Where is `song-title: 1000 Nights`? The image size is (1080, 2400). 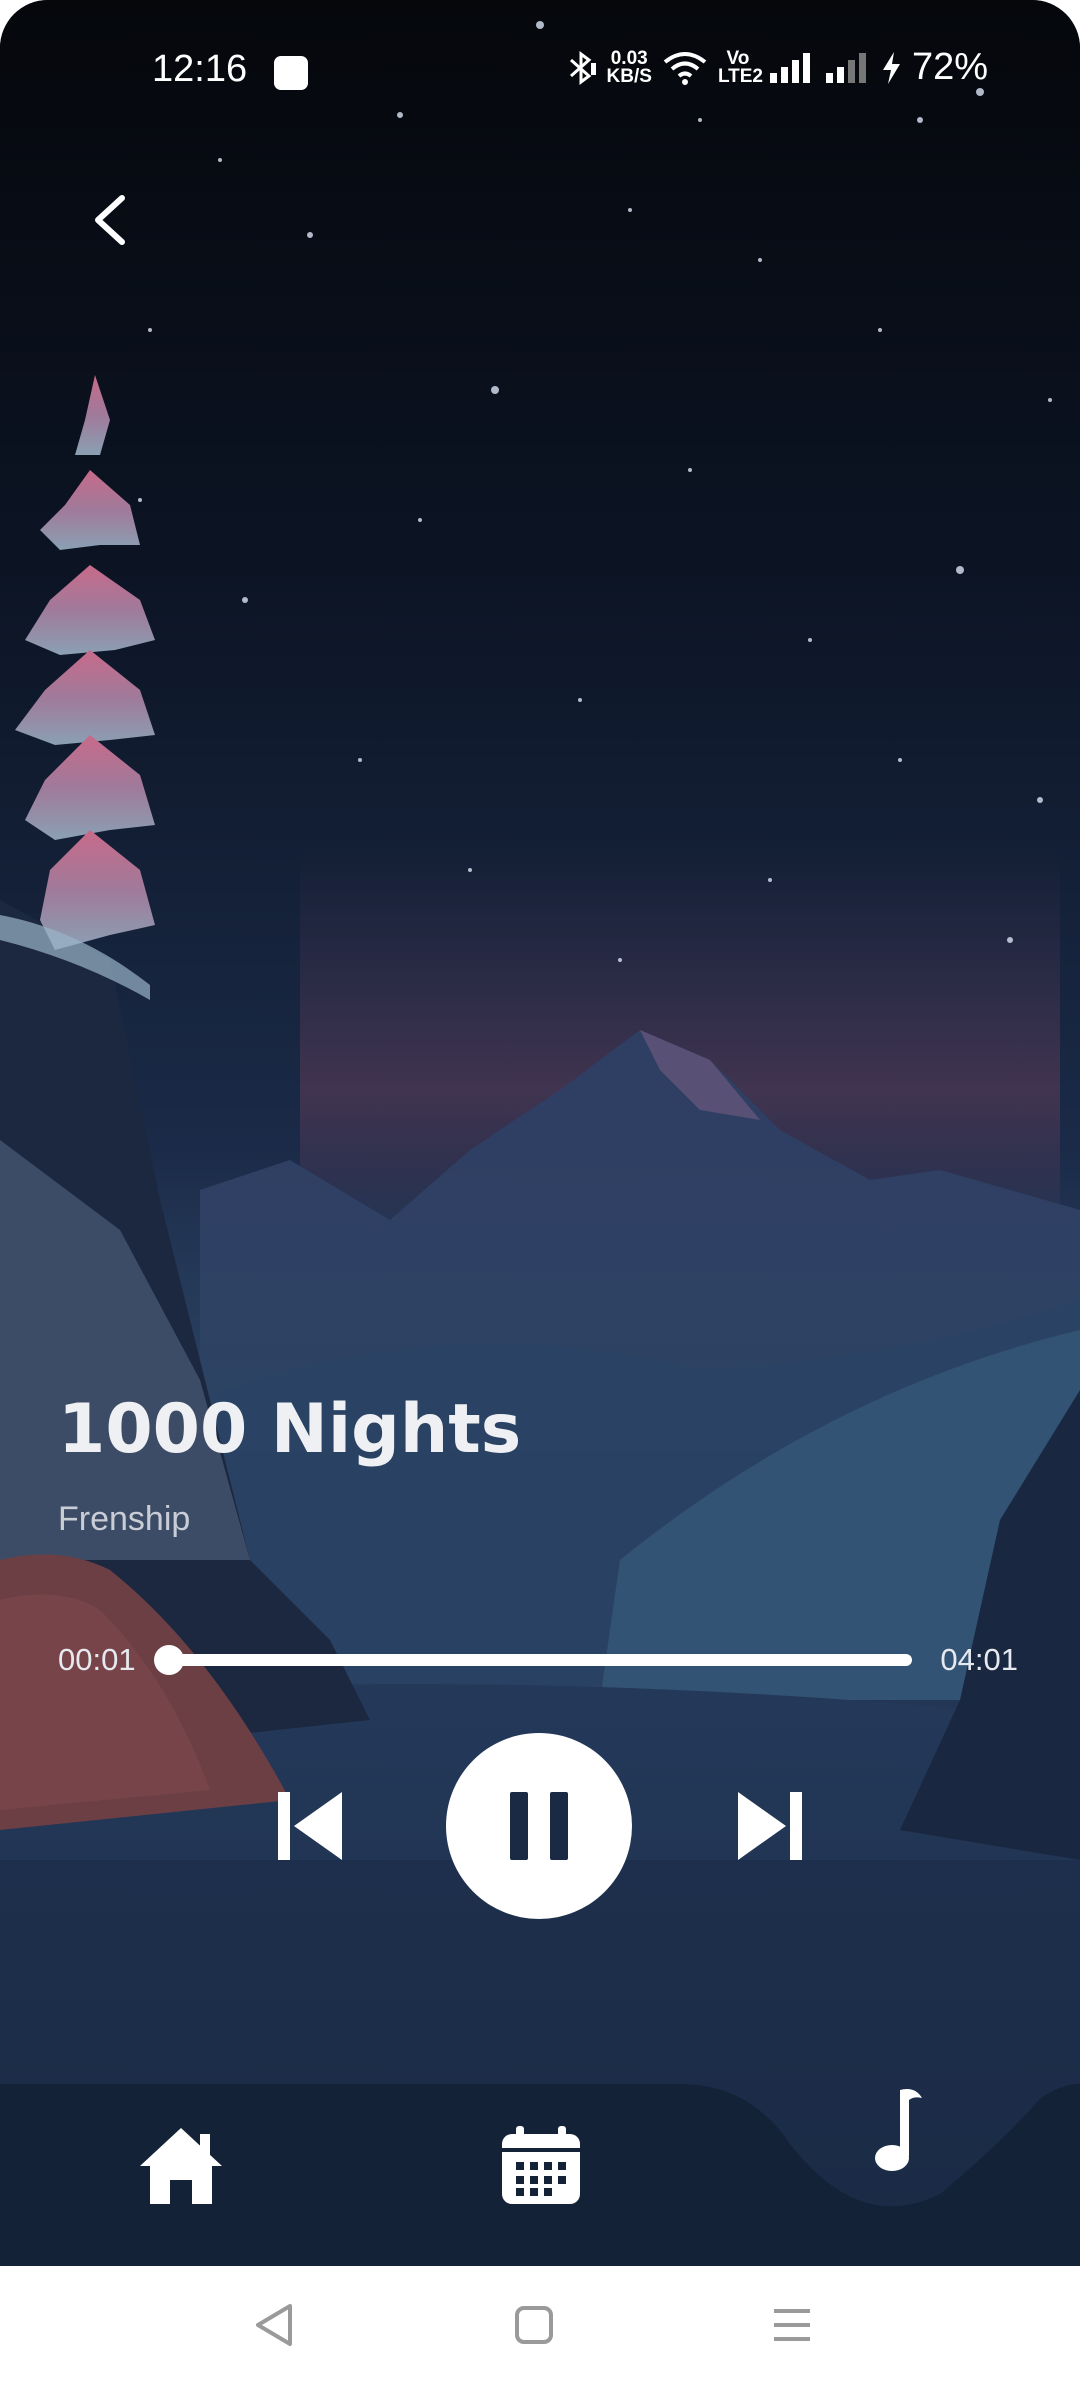
song-title: 1000 Nights is located at coordinates (290, 1429).